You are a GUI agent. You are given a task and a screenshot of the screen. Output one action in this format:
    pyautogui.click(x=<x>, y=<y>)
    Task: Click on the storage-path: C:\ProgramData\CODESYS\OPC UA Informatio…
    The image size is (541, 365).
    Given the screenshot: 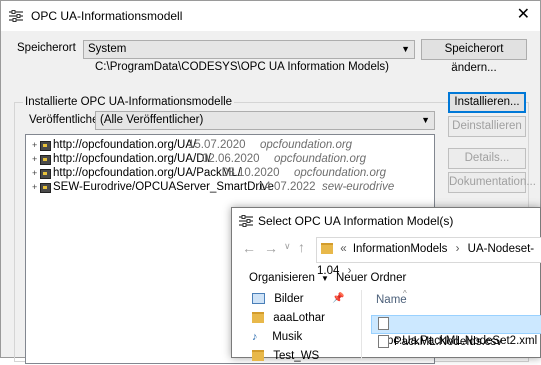 What is the action you would take?
    pyautogui.click(x=242, y=67)
    